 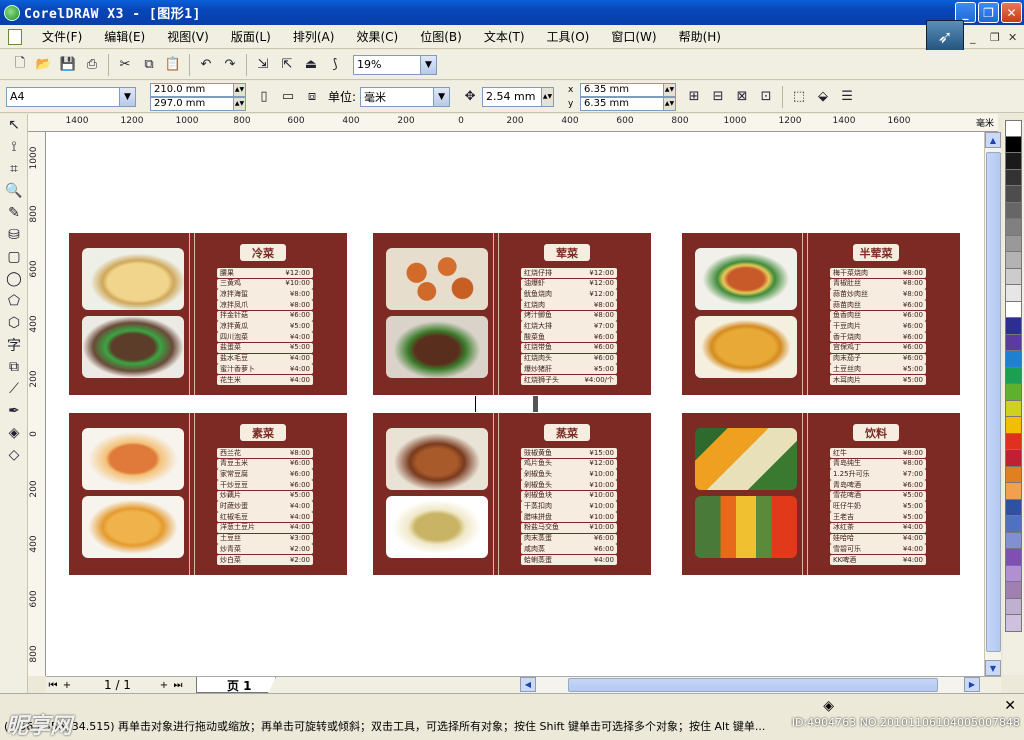 What do you see at coordinates (628, 103) in the screenshot?
I see `duplicate-y-input: 6.35 mm ▲▼` at bounding box center [628, 103].